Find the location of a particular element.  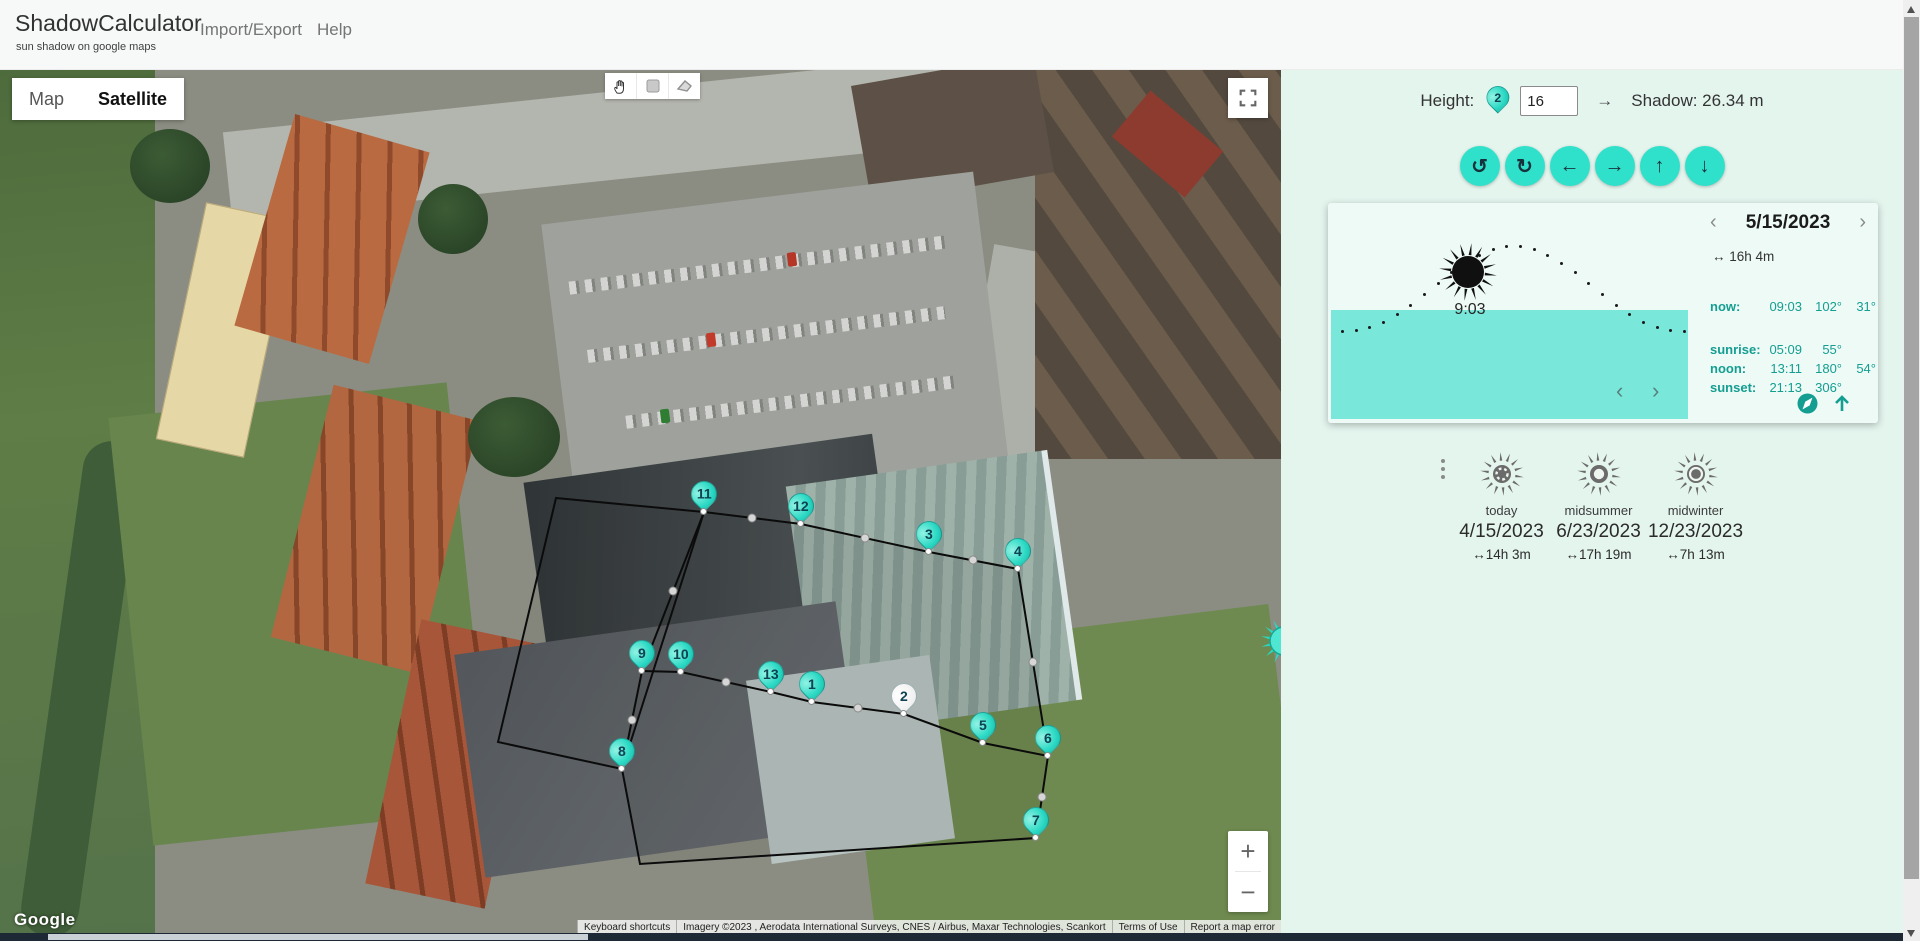

fullscreen-button is located at coordinates (1248, 98).